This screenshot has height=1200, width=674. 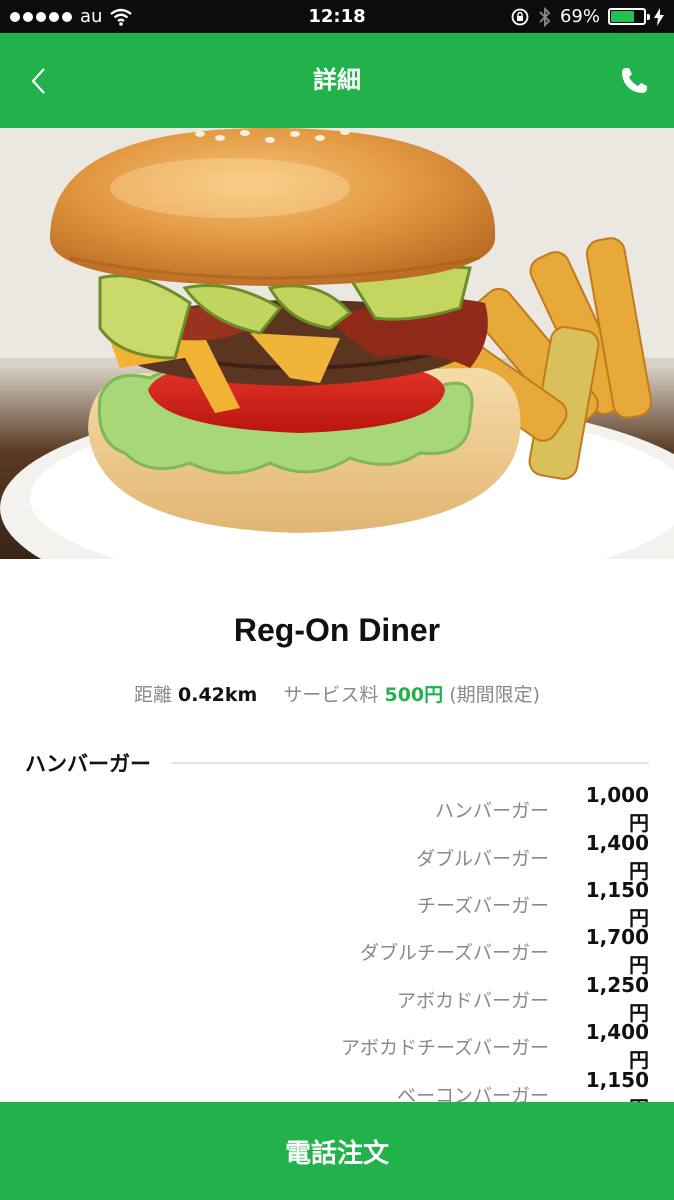 I want to click on back-button, so click(x=38, y=81).